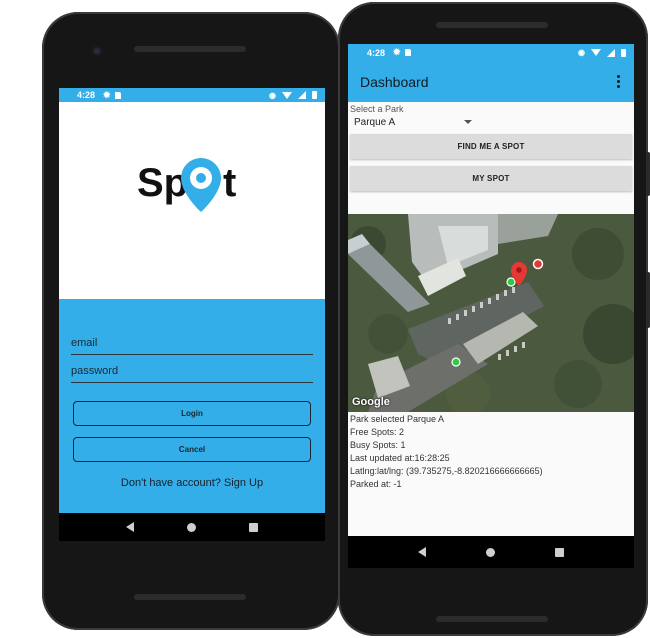  I want to click on find-spot-button: FIND ME A SPOT, so click(491, 146).